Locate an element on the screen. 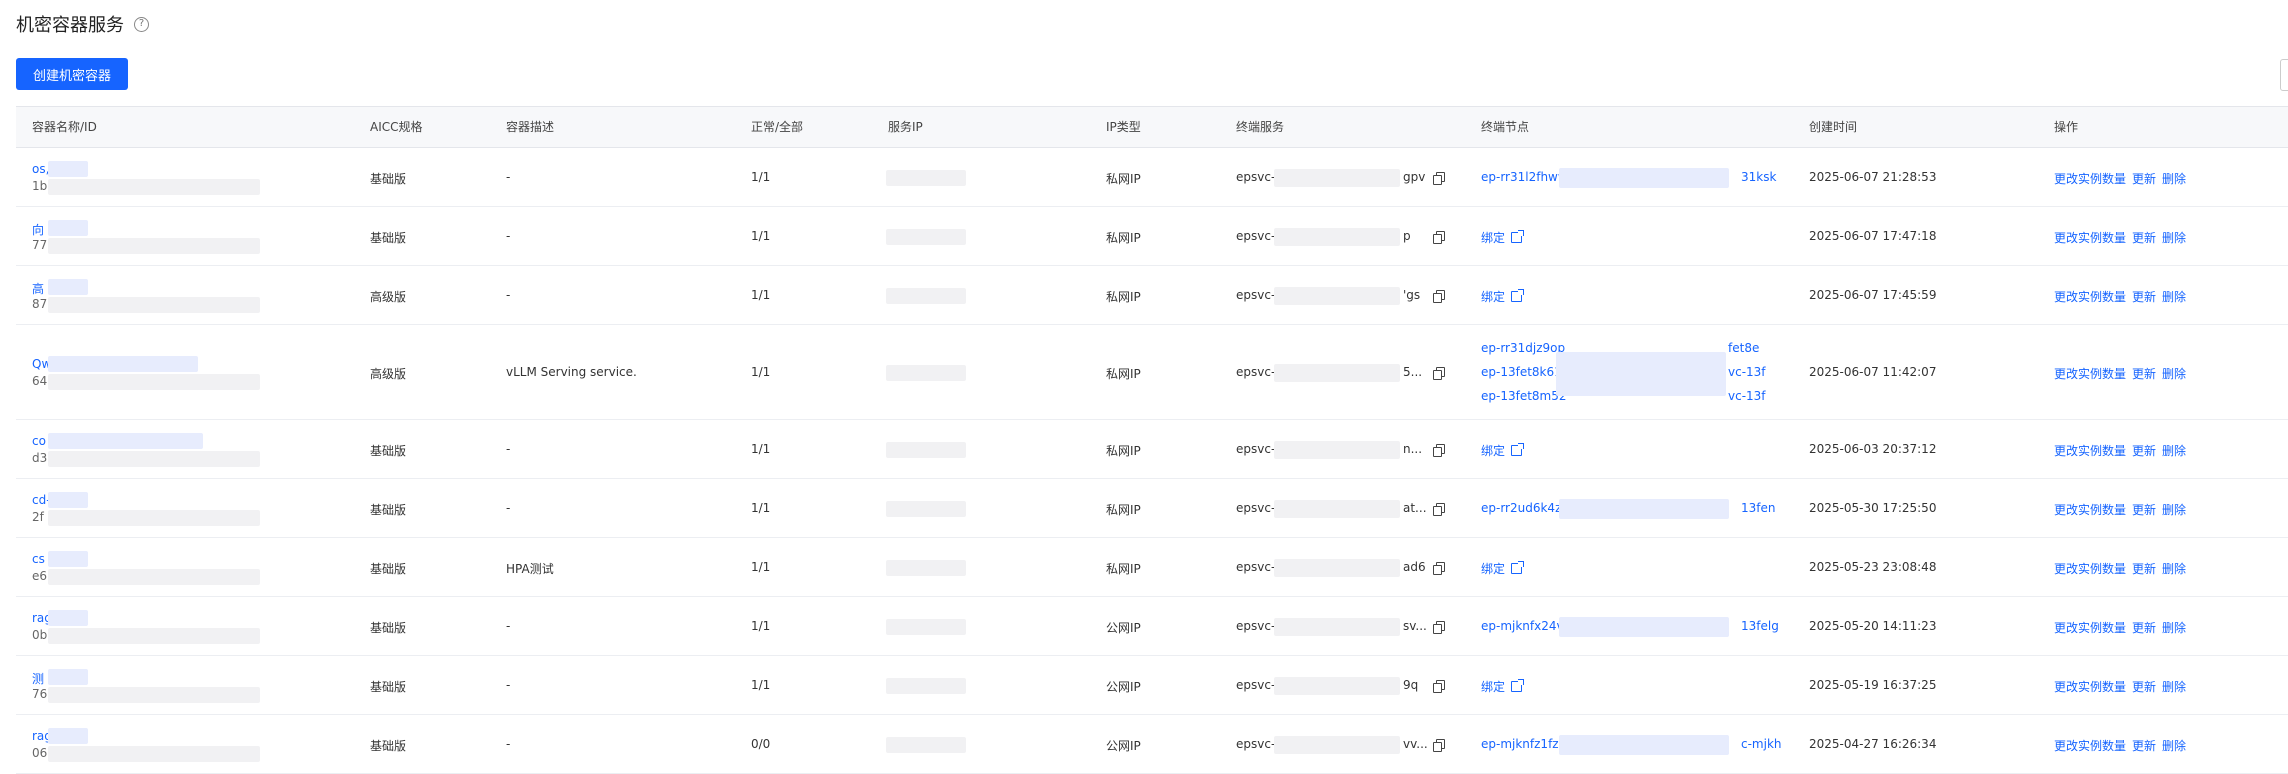 This screenshot has height=774, width=2288. container-name-link: co is located at coordinates (39, 441).